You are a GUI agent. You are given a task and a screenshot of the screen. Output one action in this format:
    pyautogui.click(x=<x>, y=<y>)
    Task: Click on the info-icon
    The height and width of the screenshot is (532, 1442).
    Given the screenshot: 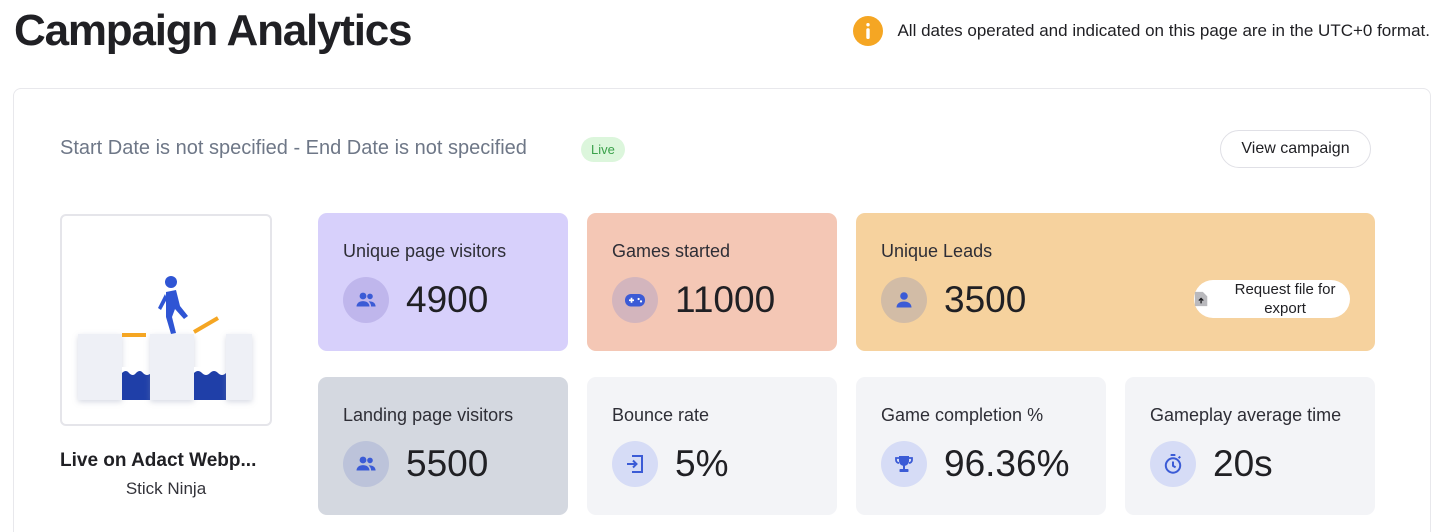 What is the action you would take?
    pyautogui.click(x=868, y=31)
    